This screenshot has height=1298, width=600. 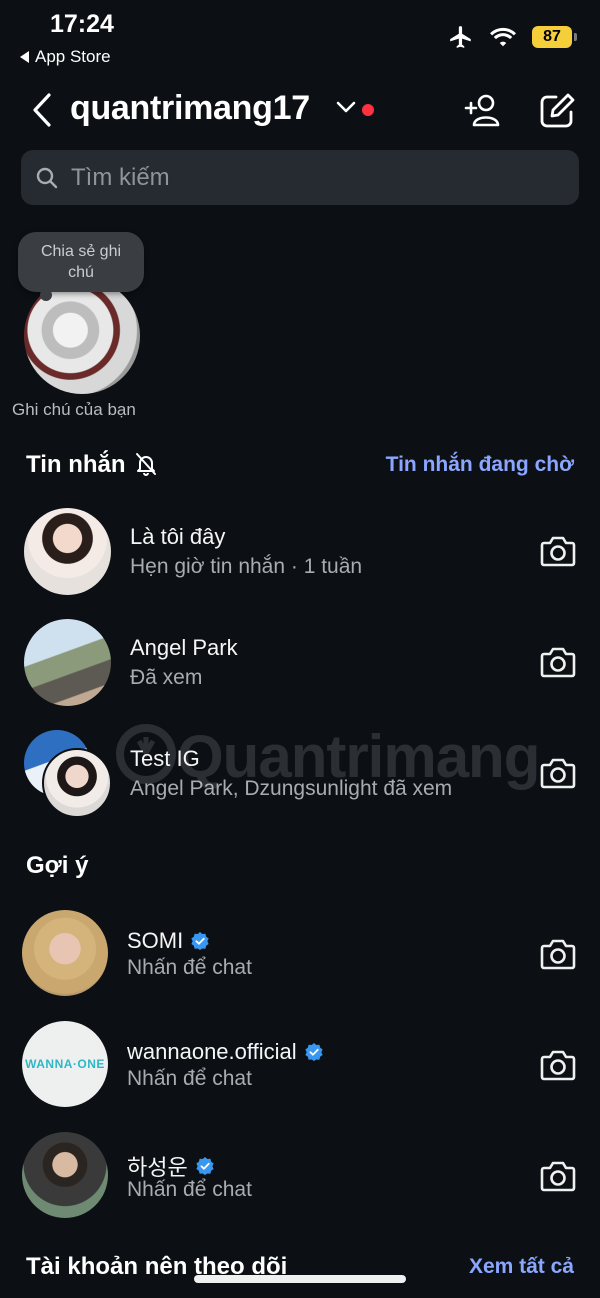 What do you see at coordinates (480, 465) in the screenshot?
I see `message-requests-link: Tin nhắn đang chờ` at bounding box center [480, 465].